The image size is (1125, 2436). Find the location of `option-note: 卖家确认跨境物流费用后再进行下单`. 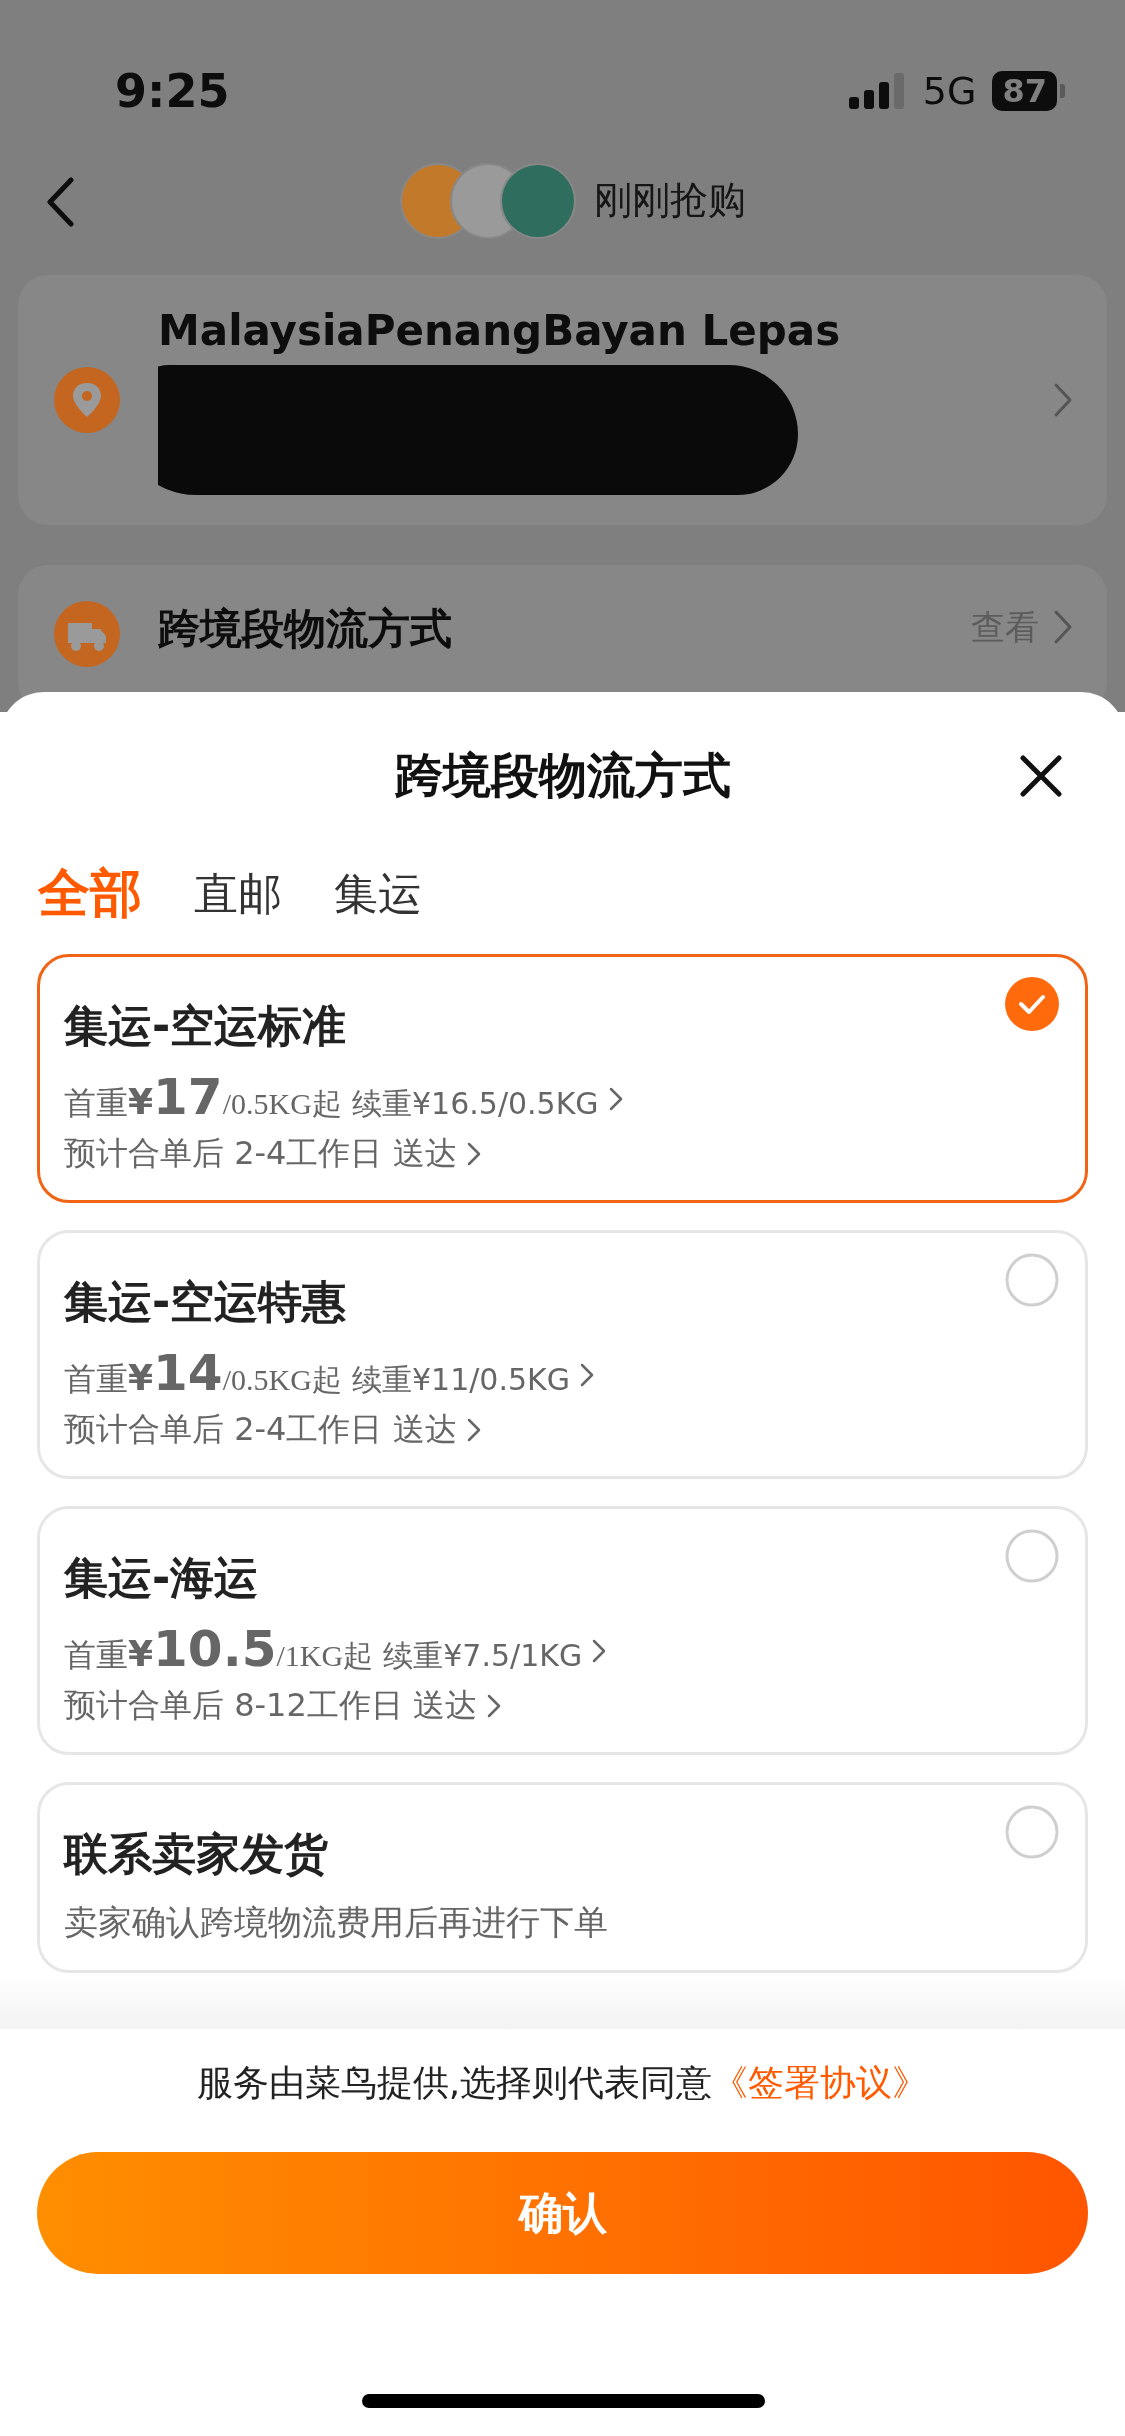

option-note: 卖家确认跨境物流费用后再进行下单 is located at coordinates (336, 1922).